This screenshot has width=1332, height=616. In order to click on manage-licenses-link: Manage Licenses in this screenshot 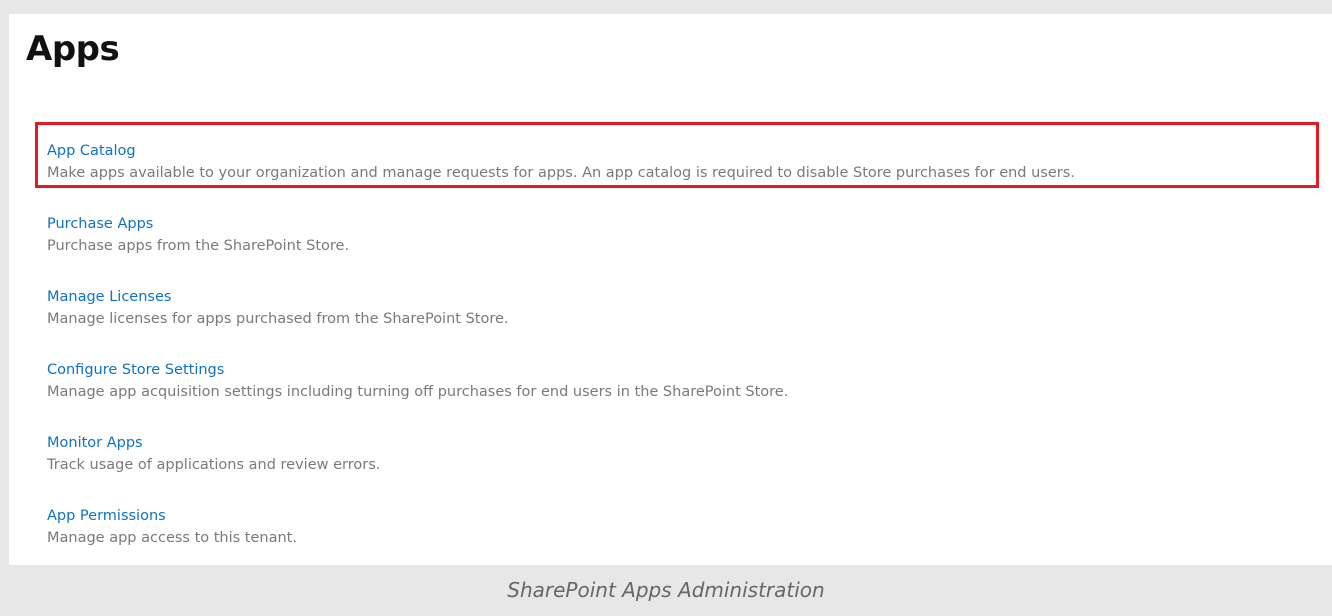, I will do `click(561, 297)`.